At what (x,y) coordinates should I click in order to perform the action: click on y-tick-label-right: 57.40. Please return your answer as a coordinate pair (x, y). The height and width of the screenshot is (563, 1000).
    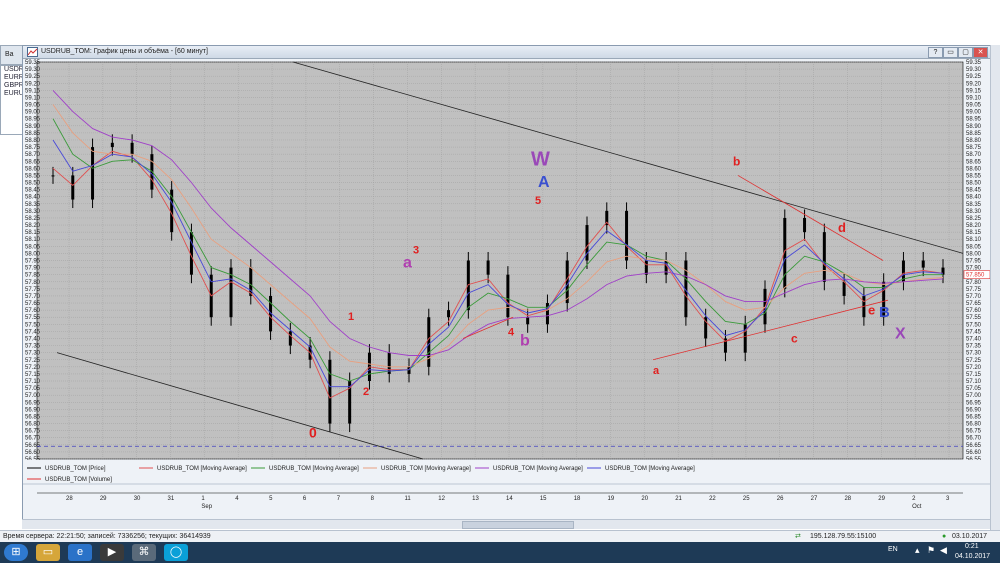
    Looking at the image, I should click on (974, 339).